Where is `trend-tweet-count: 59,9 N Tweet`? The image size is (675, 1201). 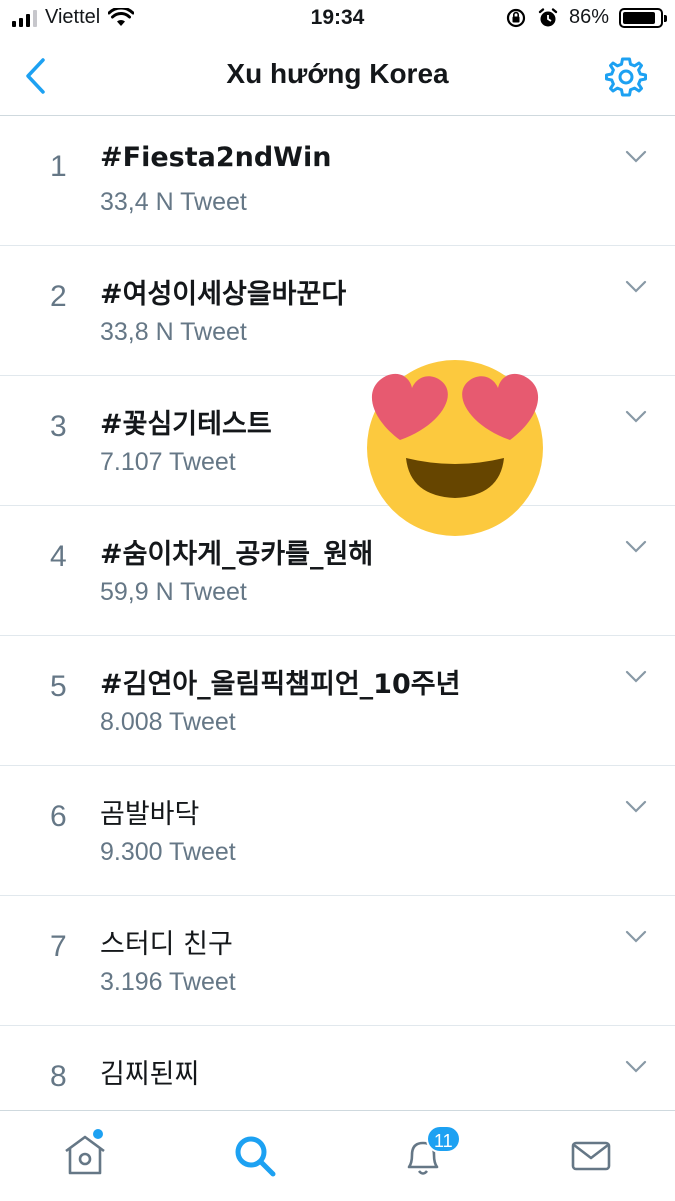 trend-tweet-count: 59,9 N Tweet is located at coordinates (173, 592).